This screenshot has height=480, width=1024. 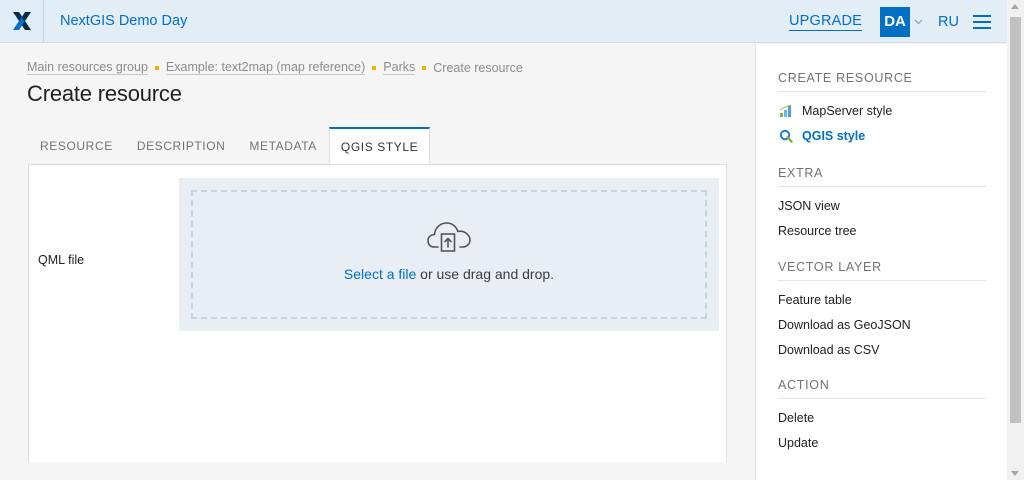 I want to click on sidebar-section-action: ACTION Delete Update, so click(x=882, y=414).